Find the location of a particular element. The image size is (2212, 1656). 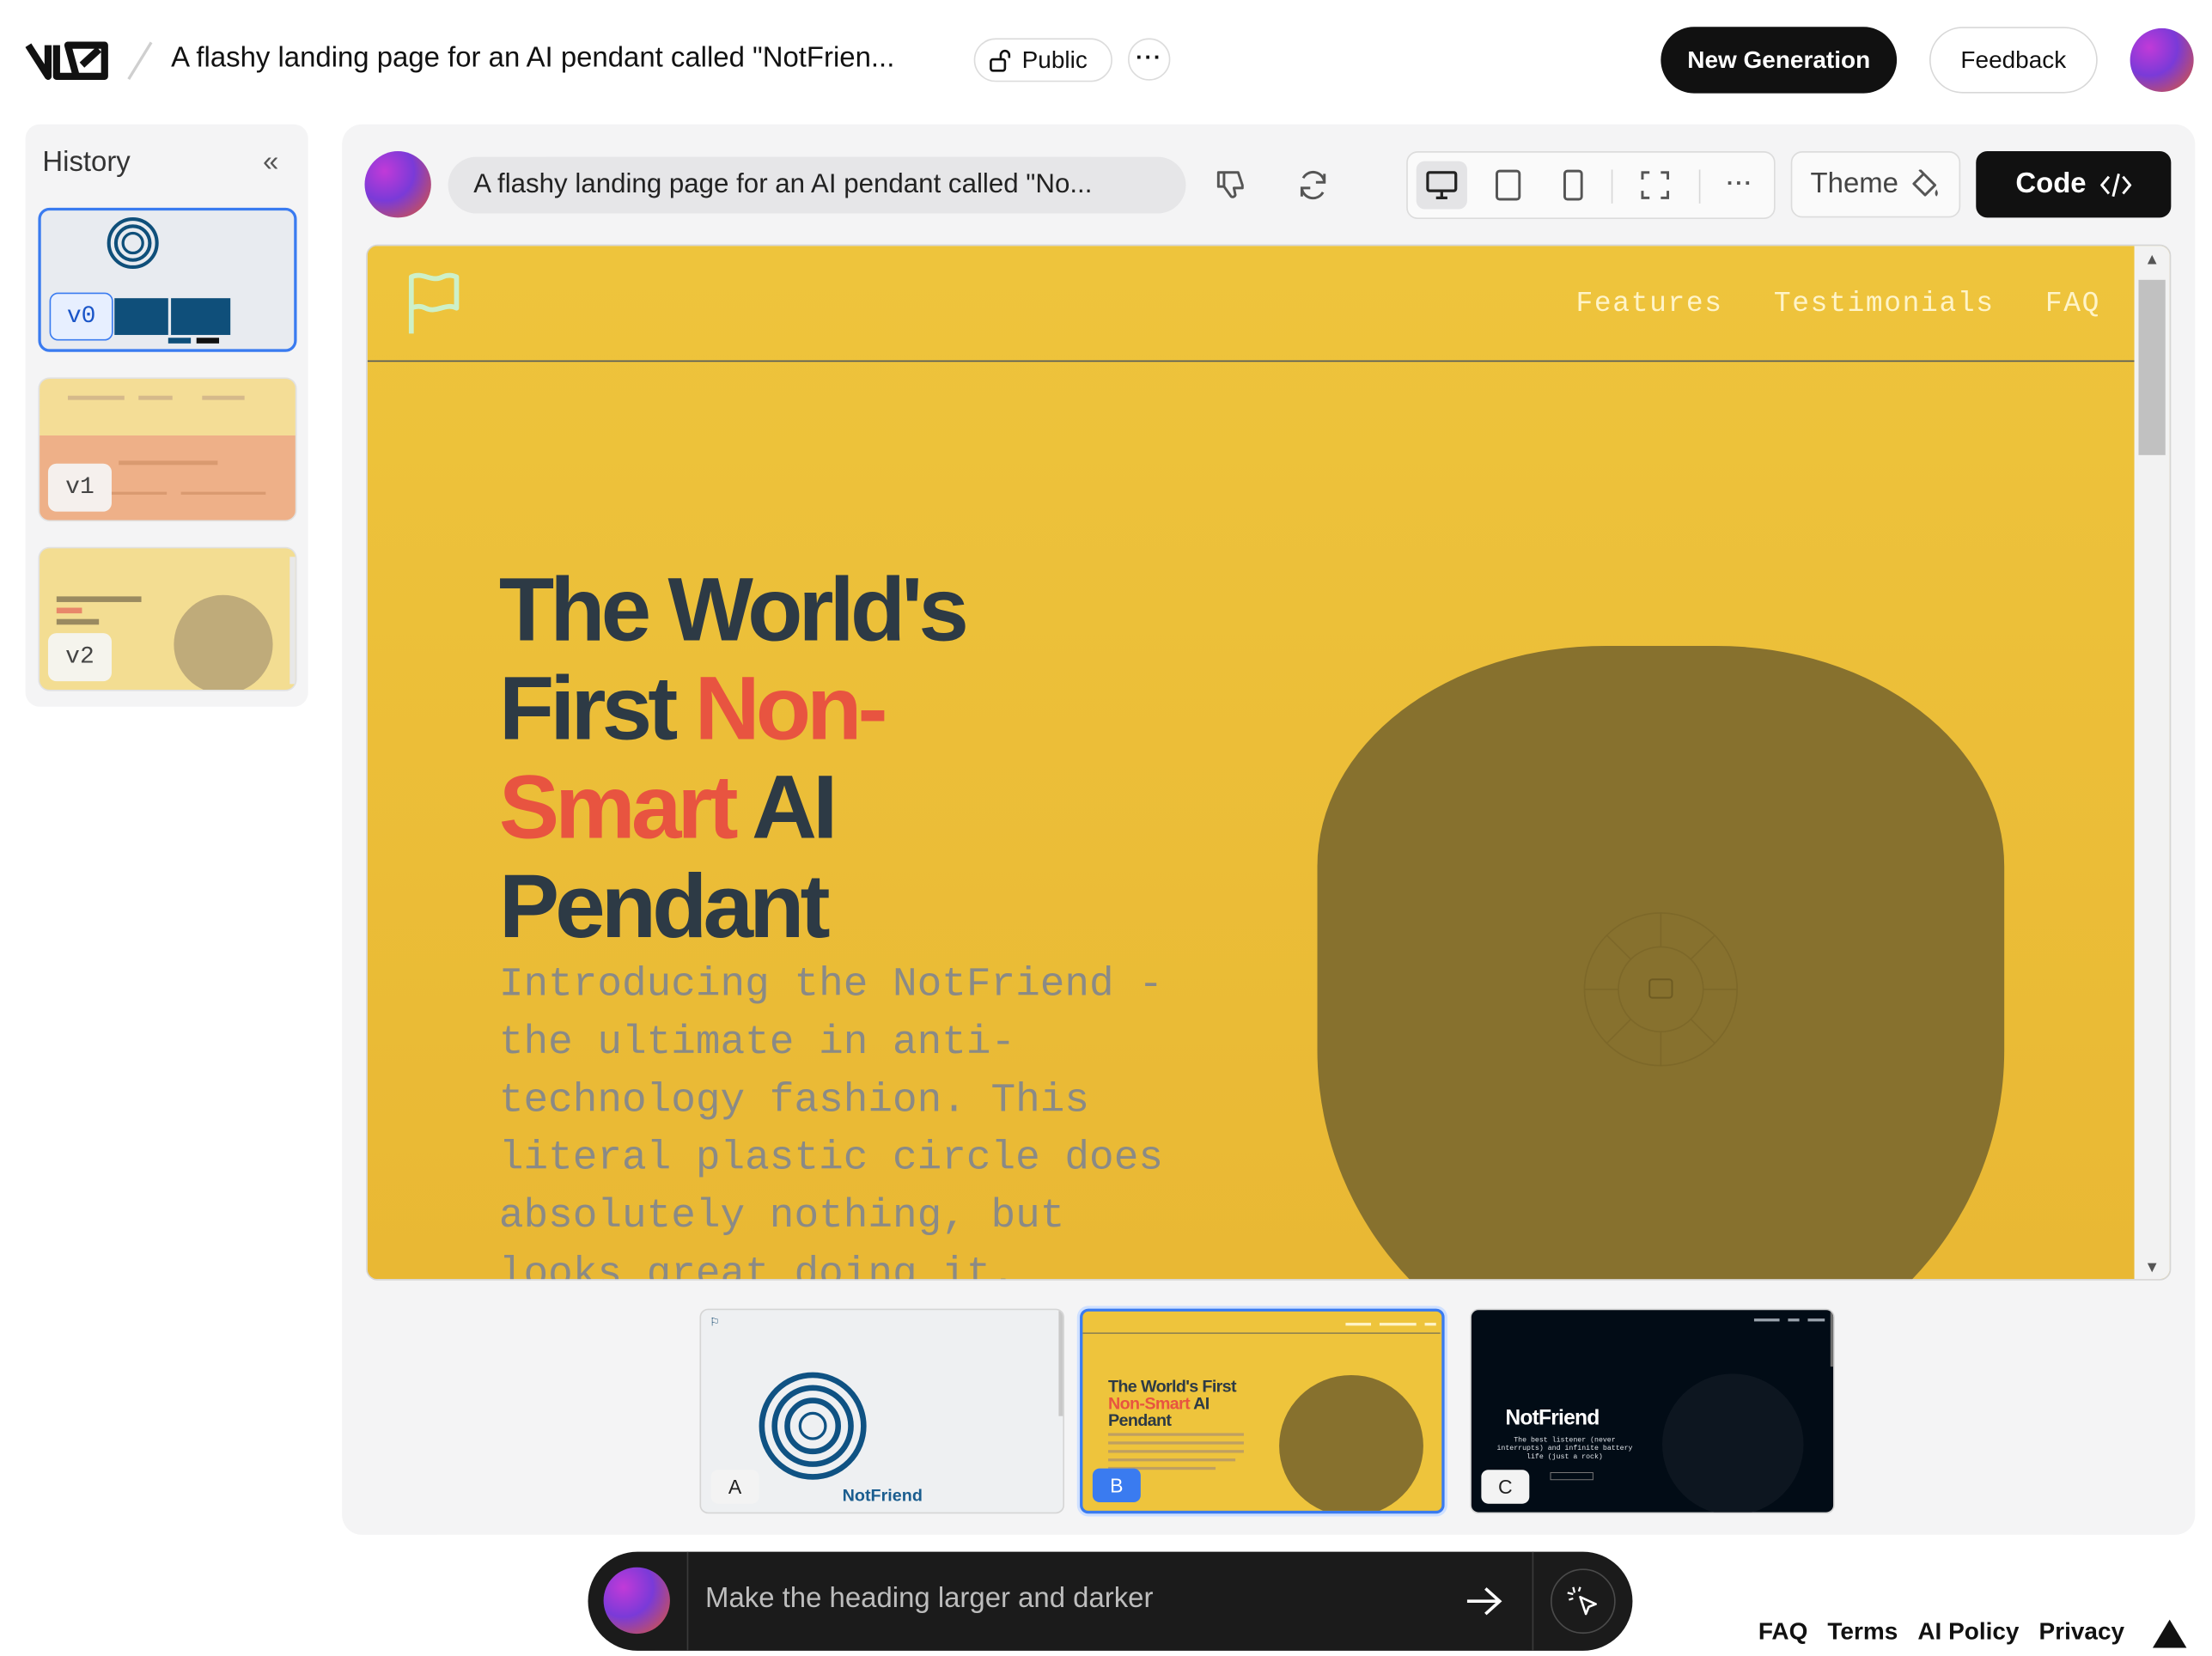

footer-ai-policy: AI Policy is located at coordinates (1968, 1632).